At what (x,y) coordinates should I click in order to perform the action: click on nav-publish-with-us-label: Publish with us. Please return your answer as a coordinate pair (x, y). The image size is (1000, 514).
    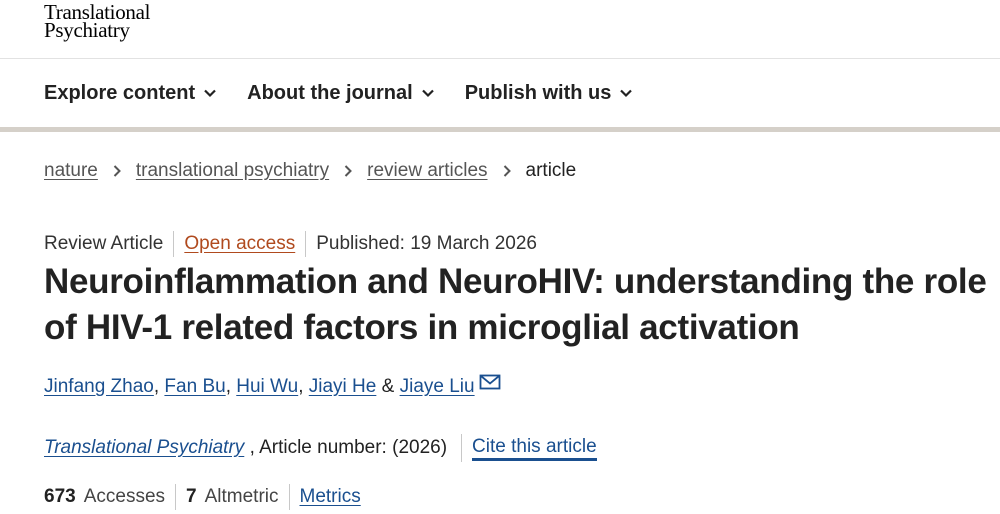
    Looking at the image, I should click on (538, 92).